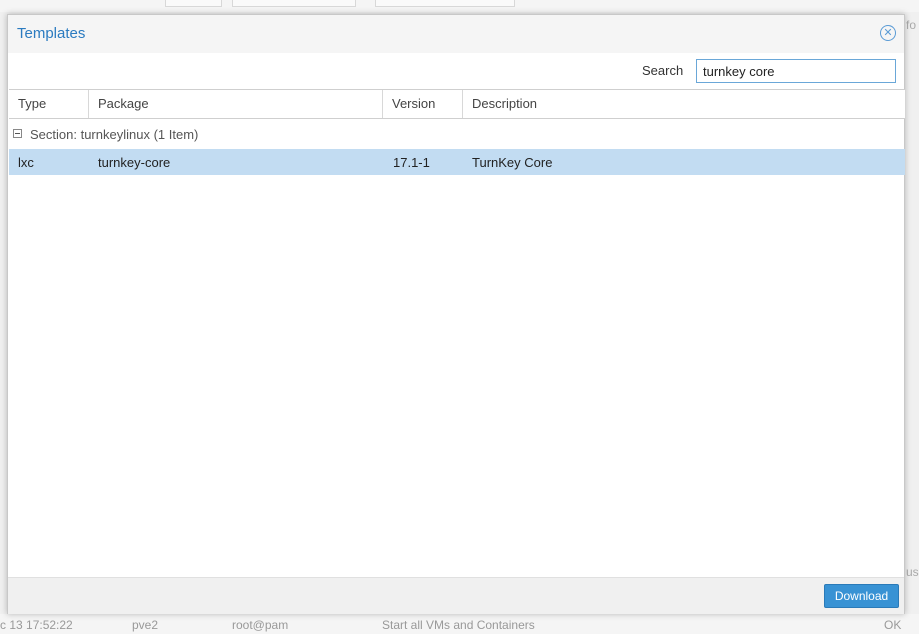 This screenshot has height=634, width=919. What do you see at coordinates (861, 596) in the screenshot?
I see `download-button: Download` at bounding box center [861, 596].